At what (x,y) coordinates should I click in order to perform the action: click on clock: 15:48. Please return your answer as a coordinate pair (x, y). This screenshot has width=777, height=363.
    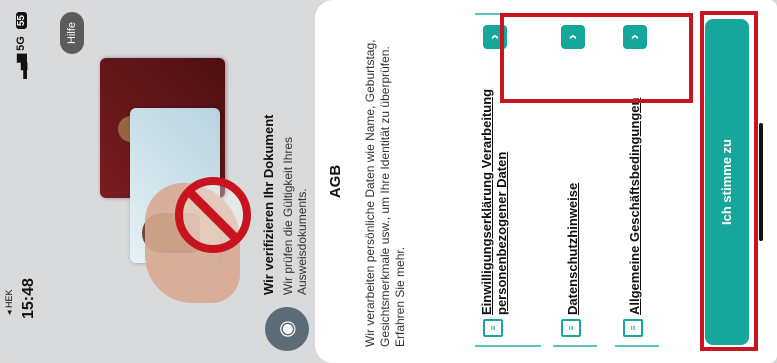
    Looking at the image, I should click on (28, 298).